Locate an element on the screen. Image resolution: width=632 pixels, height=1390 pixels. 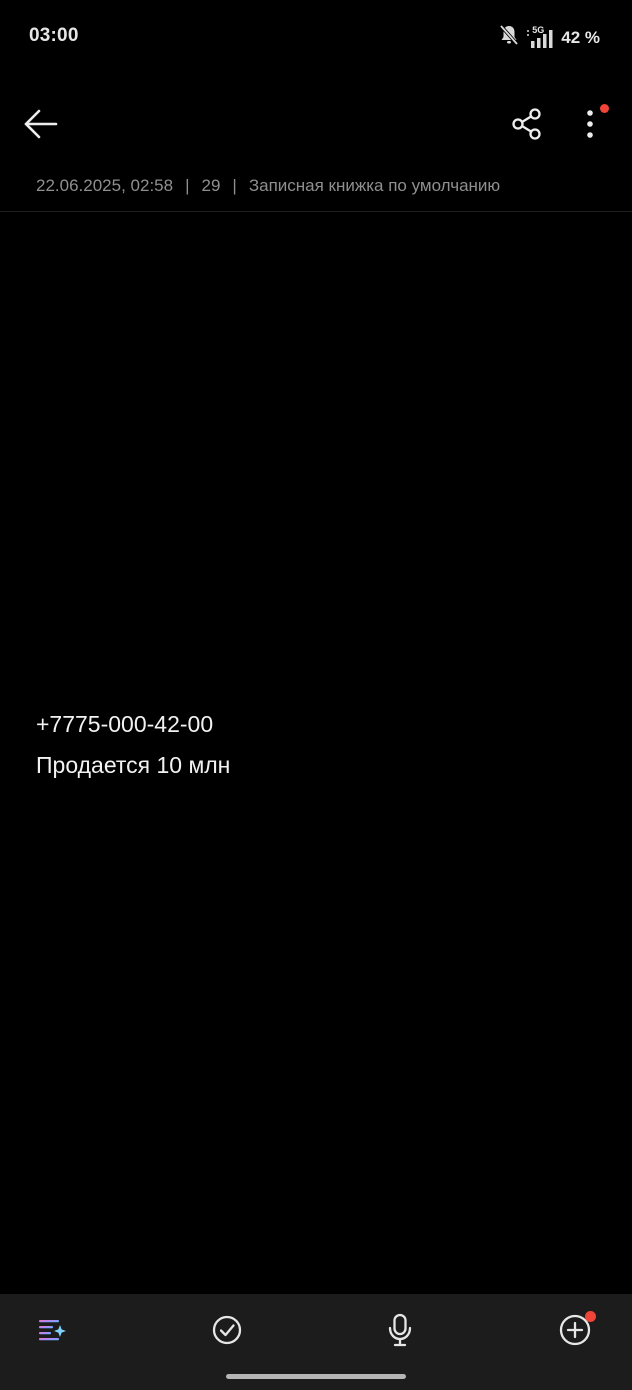
status-bar: 03:00 5G 42 % is located at coordinates (316, 37).